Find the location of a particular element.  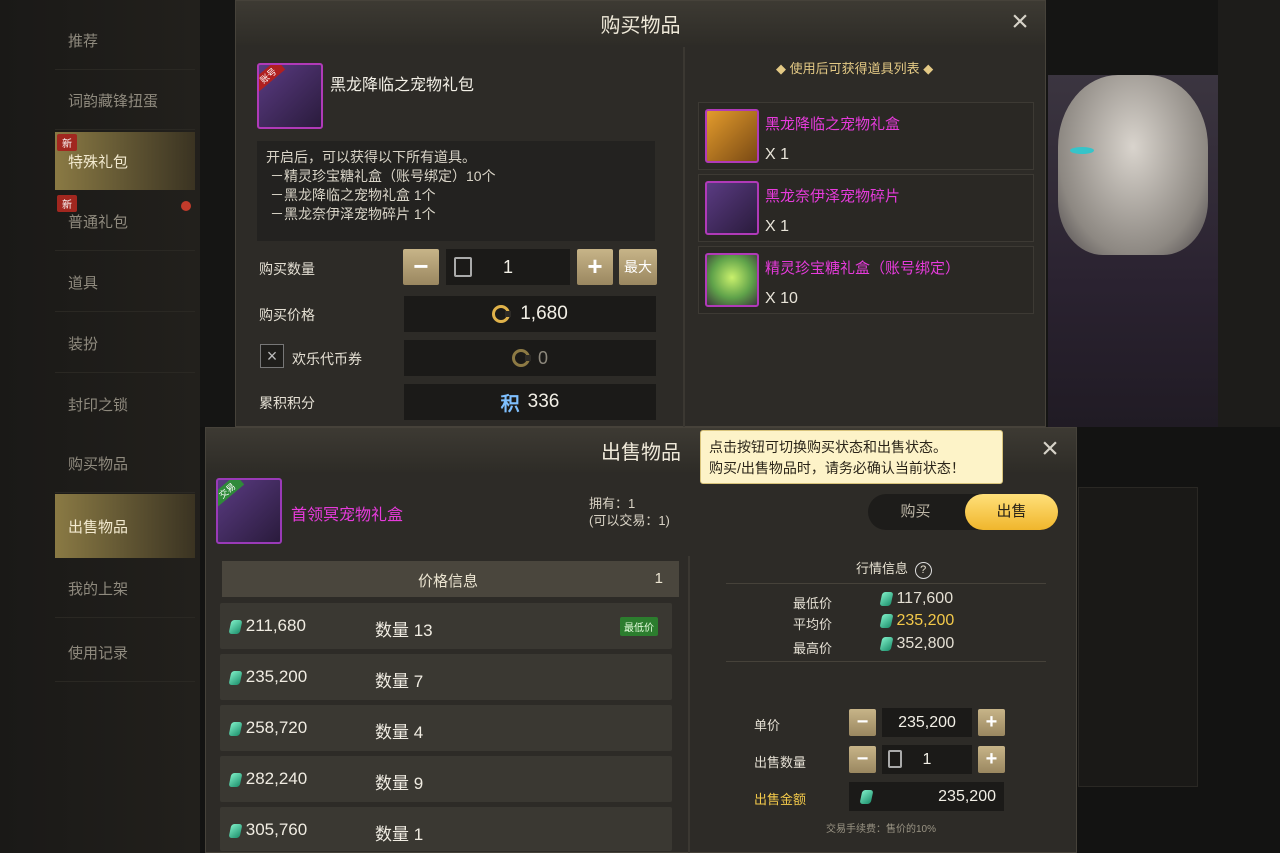

gift-pack-icon: 账号 is located at coordinates (290, 96).